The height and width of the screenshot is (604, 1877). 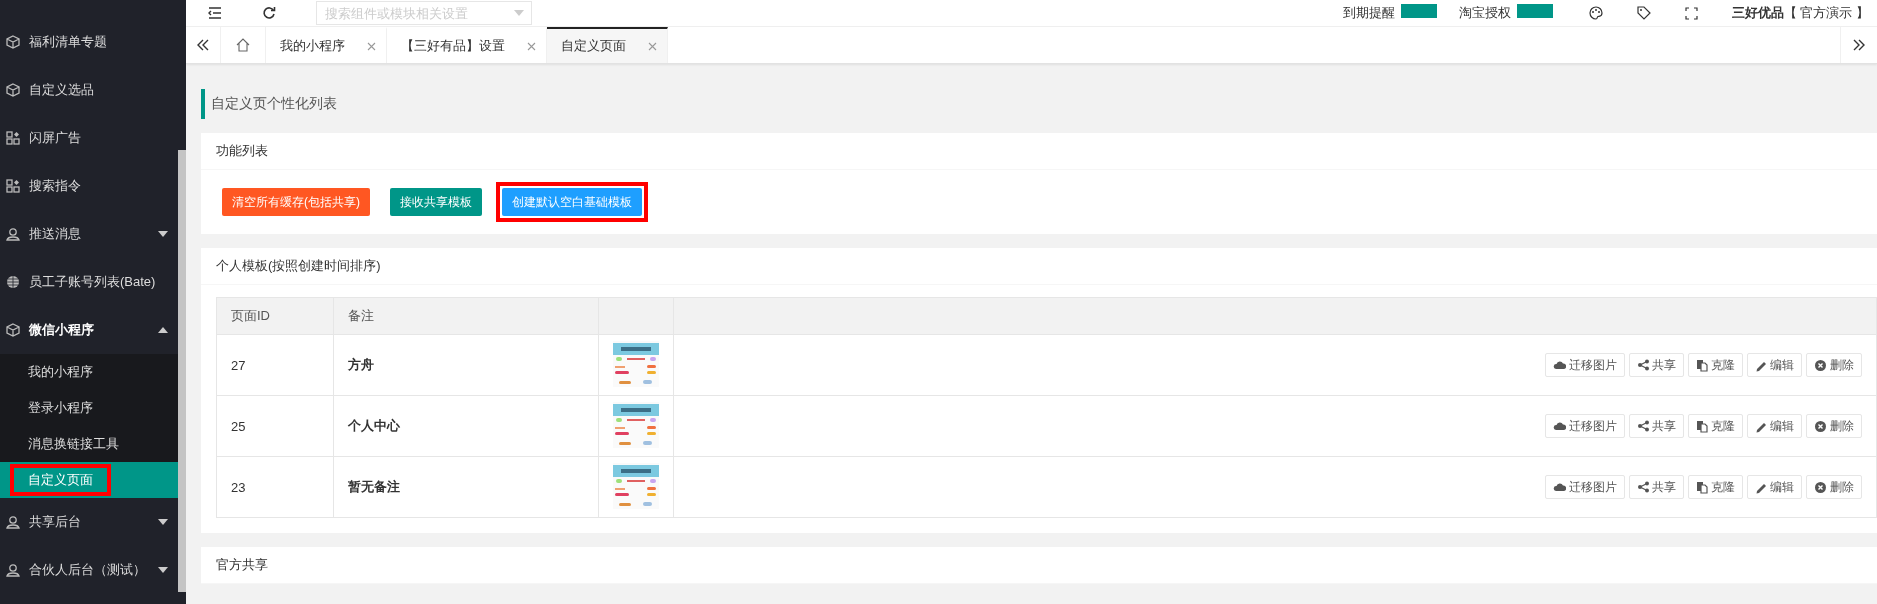 I want to click on double-right-icon, so click(x=1859, y=45).